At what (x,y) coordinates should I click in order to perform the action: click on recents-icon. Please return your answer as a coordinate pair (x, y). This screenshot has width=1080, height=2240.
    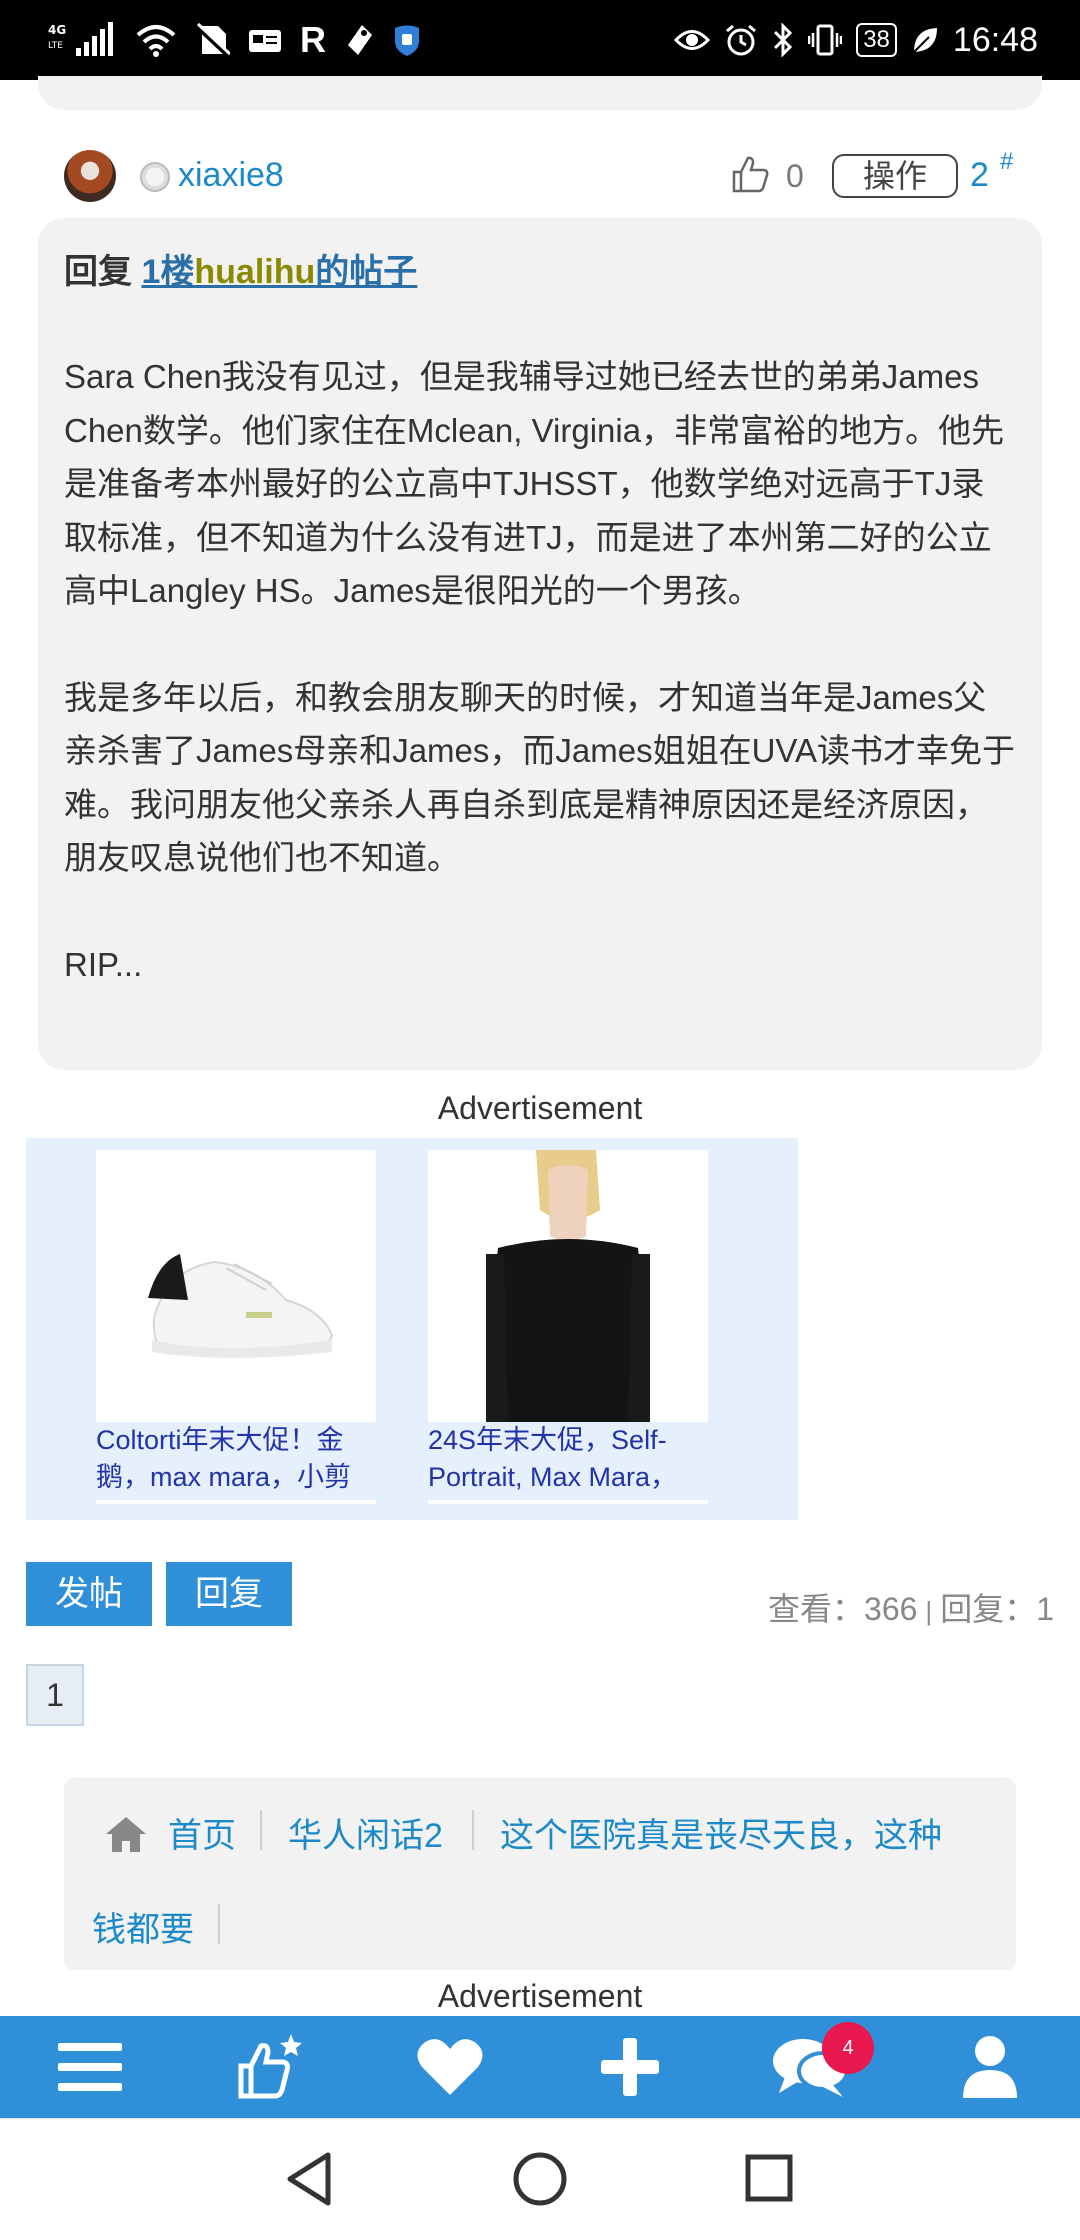
    Looking at the image, I should click on (769, 2178).